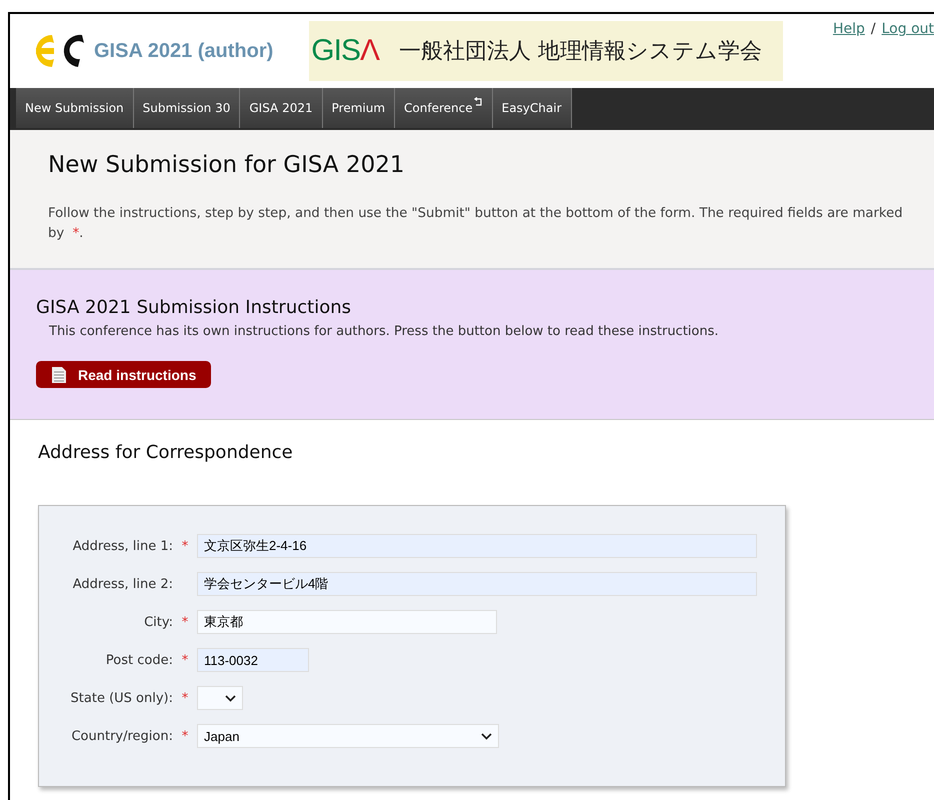 Image resolution: width=934 pixels, height=800 pixels. What do you see at coordinates (184, 51) in the screenshot?
I see `app-title: GISA 2021 (author)` at bounding box center [184, 51].